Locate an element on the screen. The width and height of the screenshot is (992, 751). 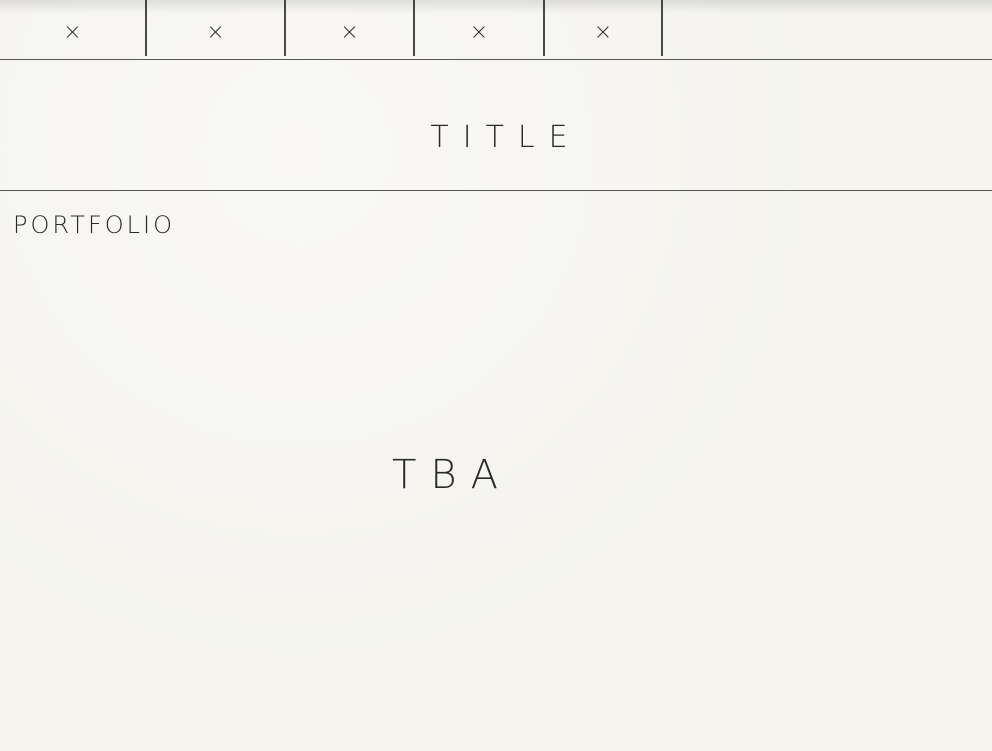
nav-item-3: × is located at coordinates (349, 29).